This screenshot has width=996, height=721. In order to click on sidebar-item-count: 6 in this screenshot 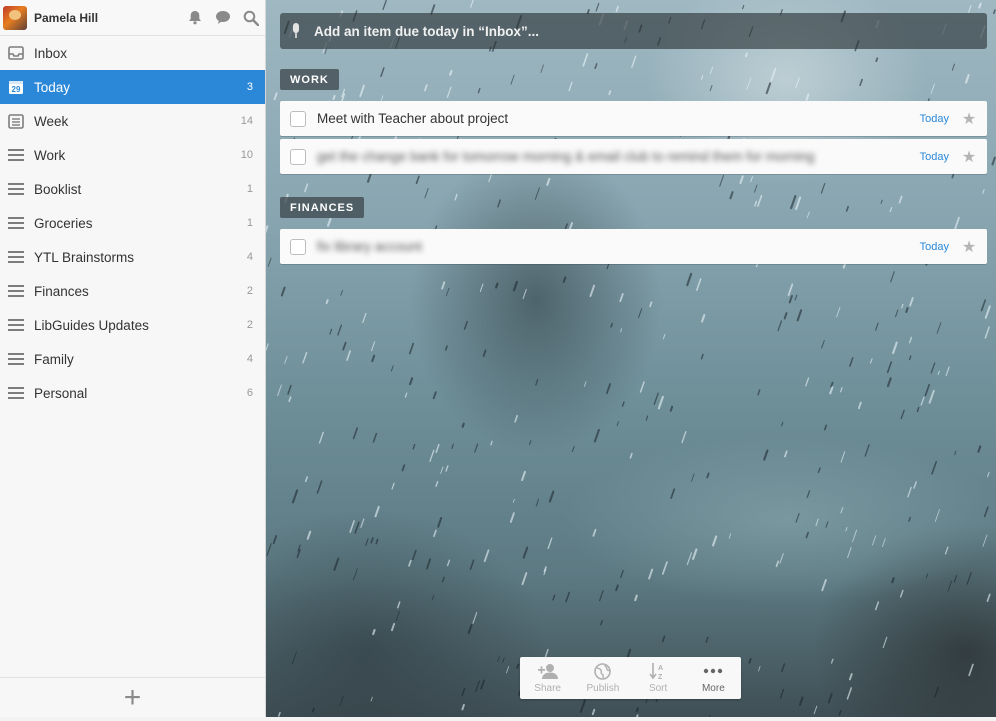, I will do `click(249, 393)`.